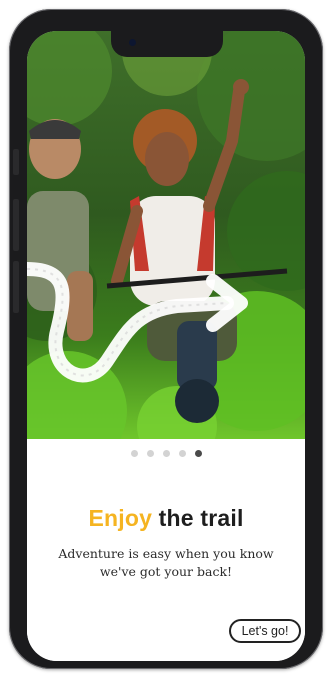 The width and height of the screenshot is (332, 675). Describe the element at coordinates (120, 518) in the screenshot. I see `title-highlight: Enjoy` at that location.